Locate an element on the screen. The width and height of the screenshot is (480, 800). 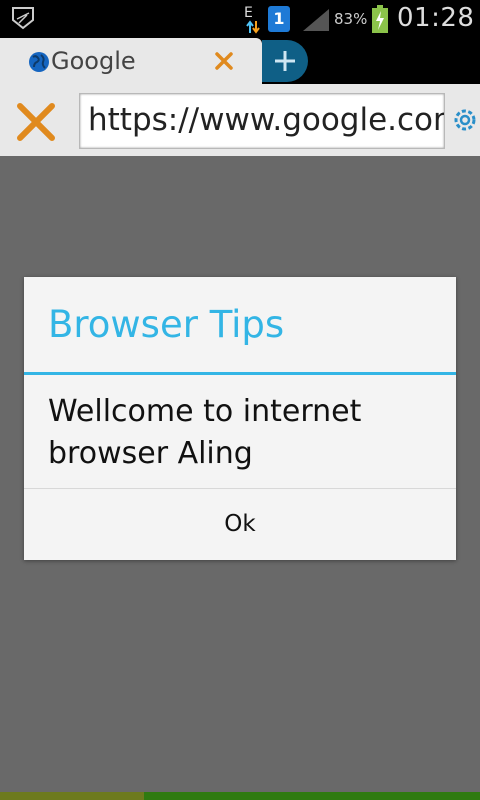
battery-percent: 83% is located at coordinates (351, 19).